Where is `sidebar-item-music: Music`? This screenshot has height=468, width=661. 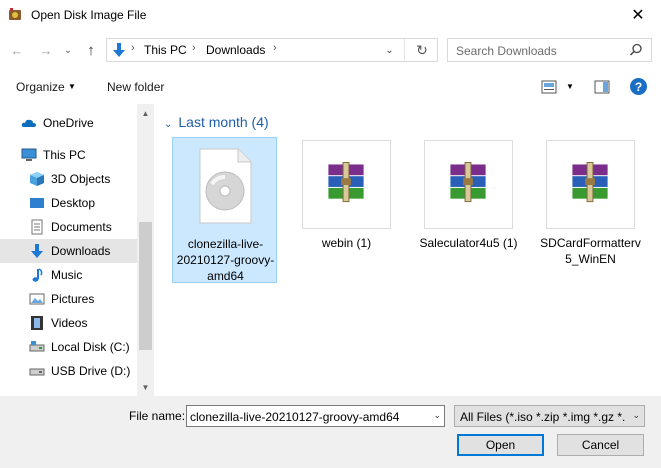
sidebar-item-music: Music is located at coordinates (68, 275).